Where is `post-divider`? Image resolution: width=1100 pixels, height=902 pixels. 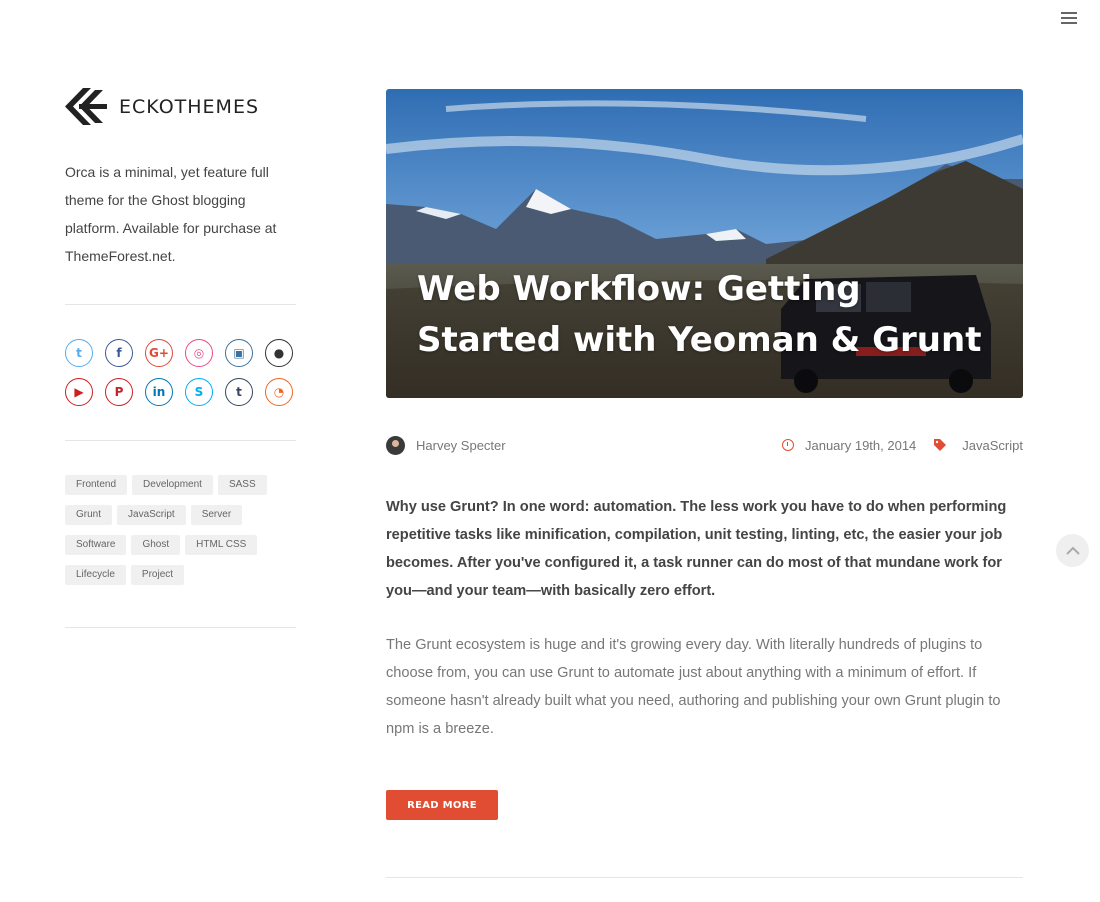 post-divider is located at coordinates (704, 877).